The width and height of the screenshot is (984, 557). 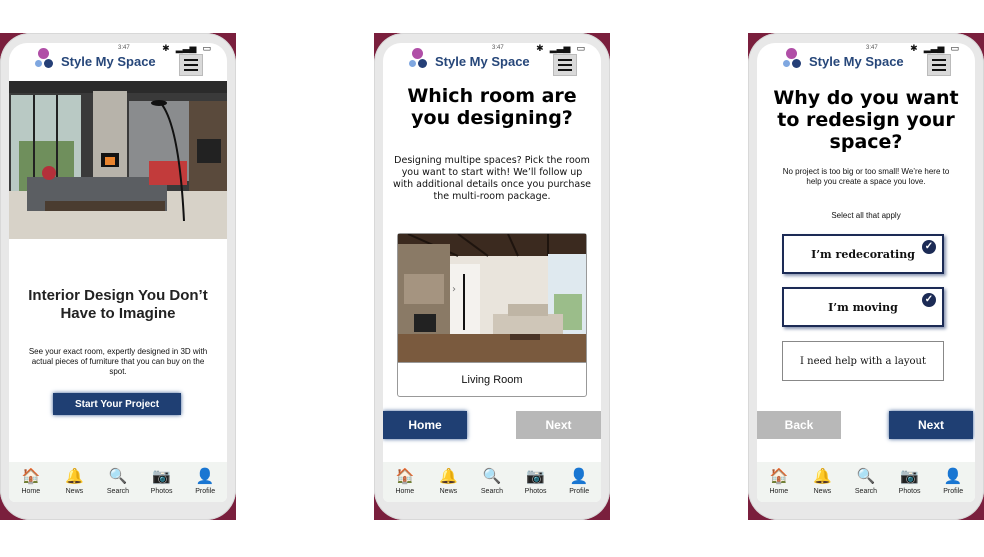 I want to click on back-button: Back, so click(x=799, y=425).